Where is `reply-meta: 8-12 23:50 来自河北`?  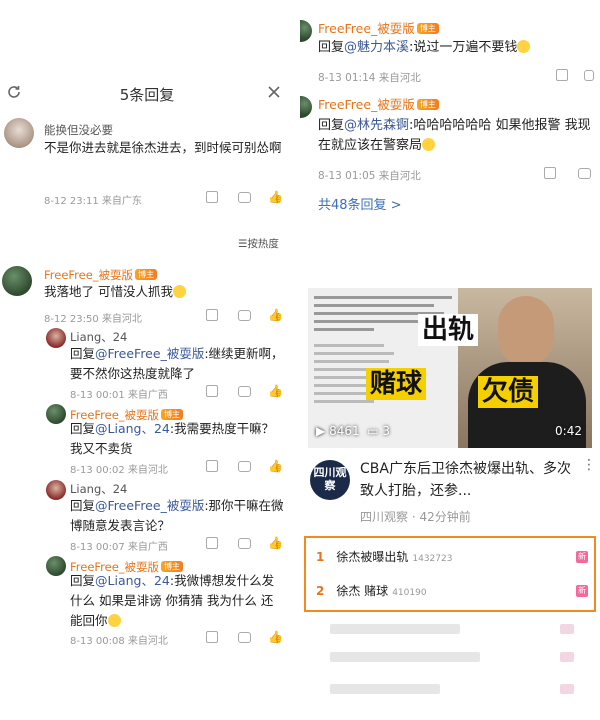 reply-meta: 8-12 23:50 来自河北 is located at coordinates (93, 319).